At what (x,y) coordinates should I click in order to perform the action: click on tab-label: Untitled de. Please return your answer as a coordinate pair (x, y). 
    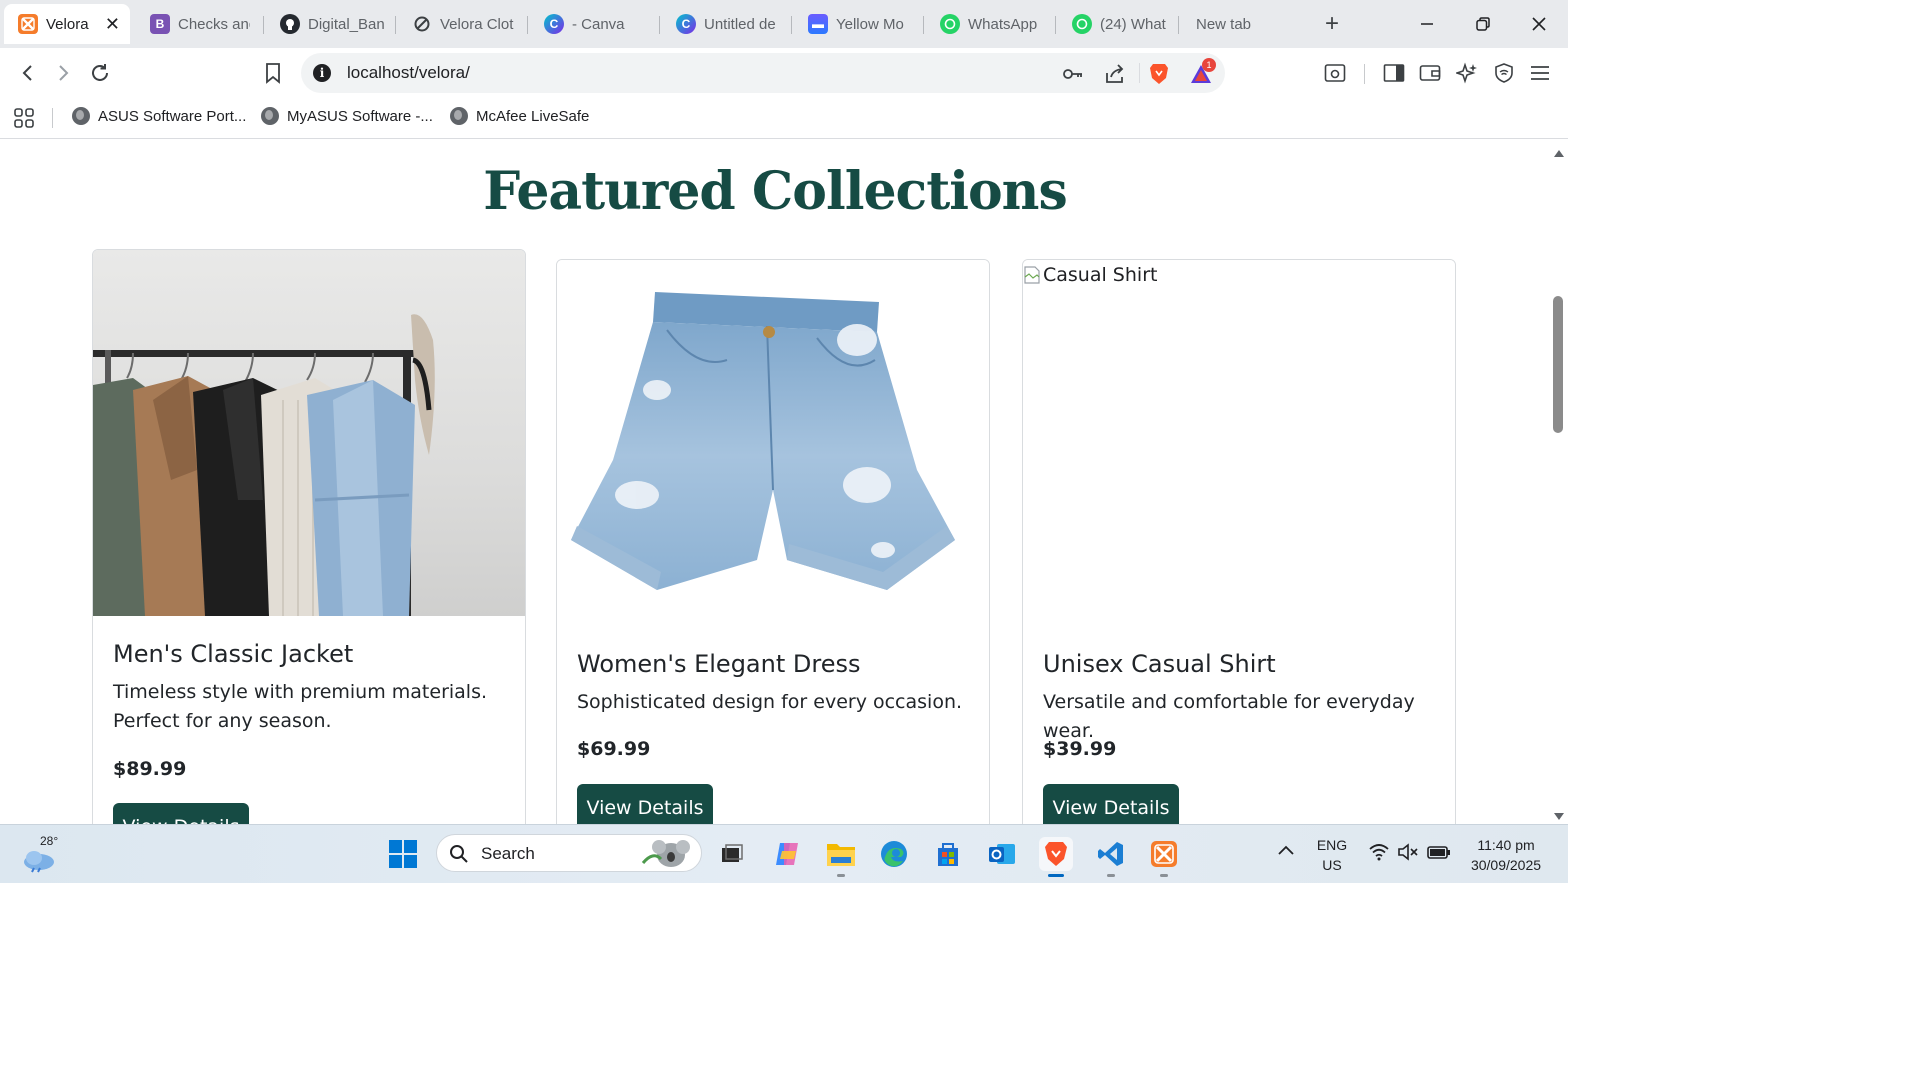
    Looking at the image, I should click on (740, 24).